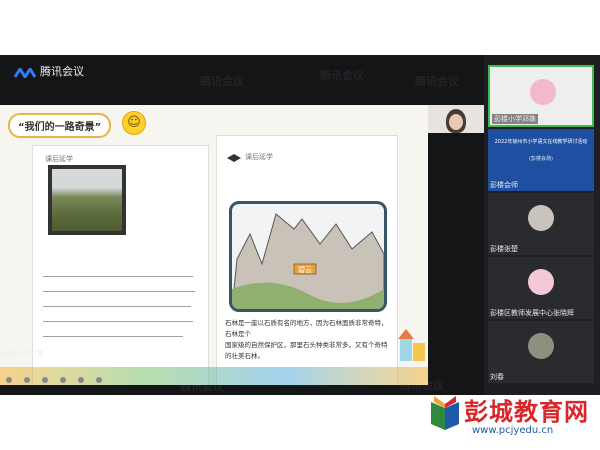  I want to click on participant-tile: 彭楼区教师发展中心张晓辉, so click(541, 288).